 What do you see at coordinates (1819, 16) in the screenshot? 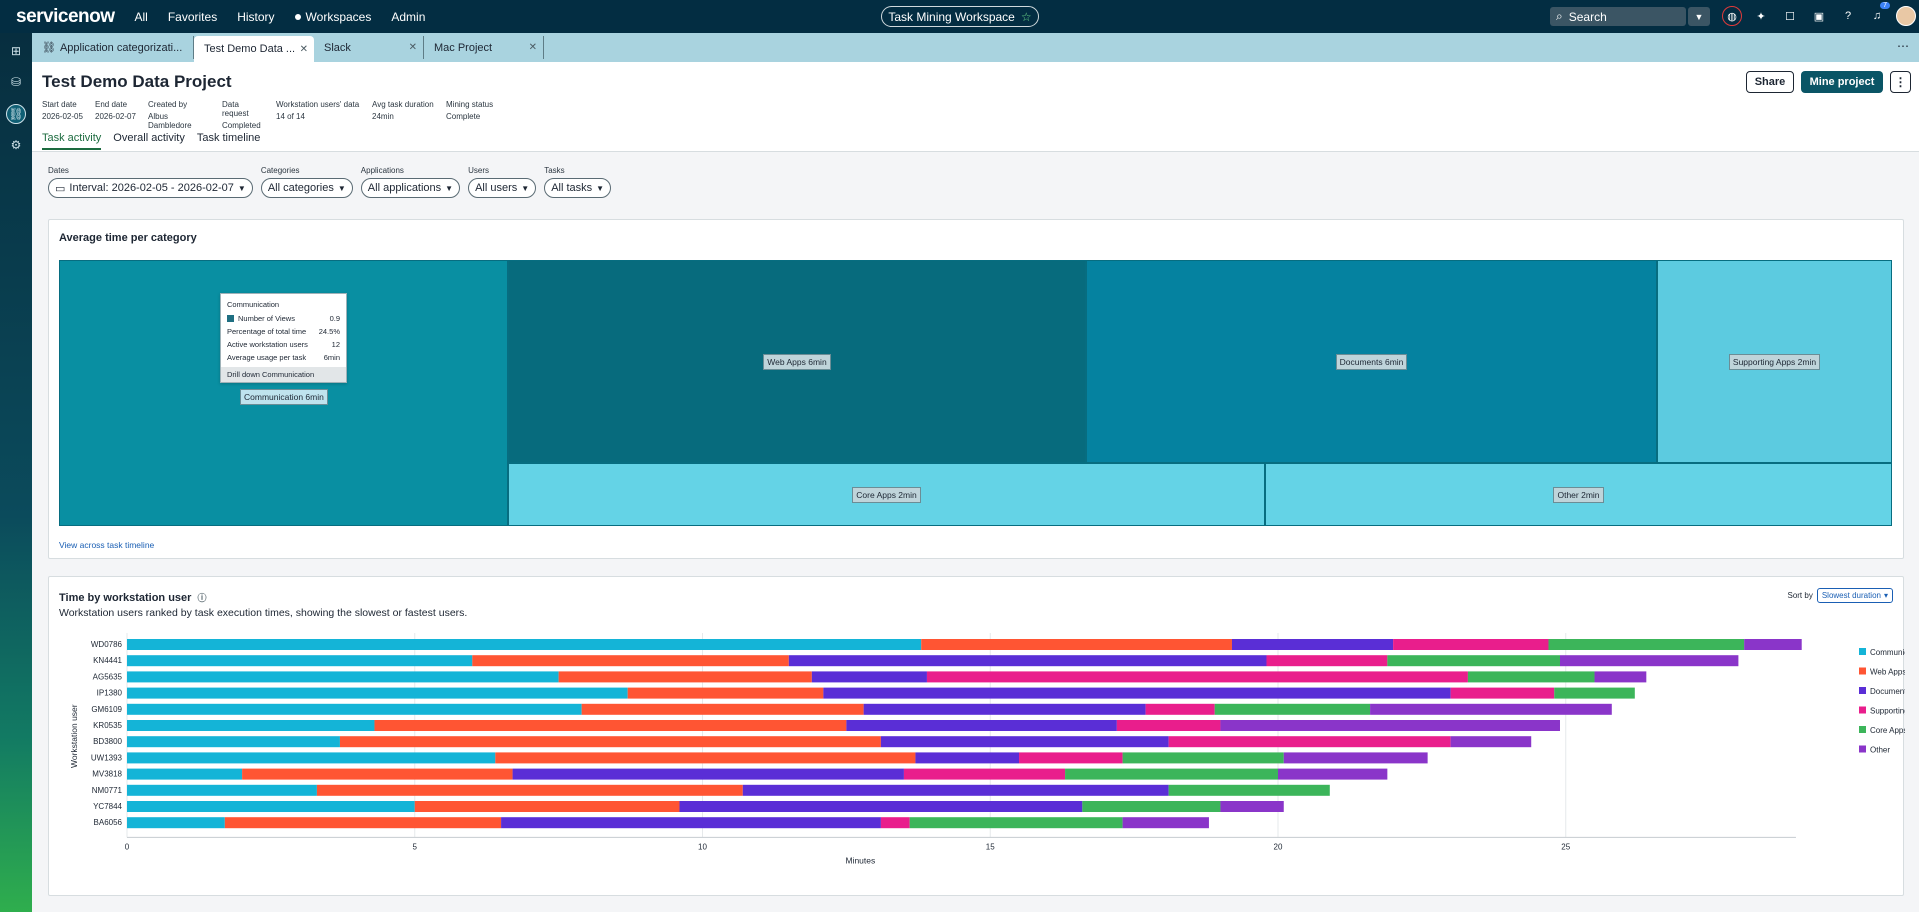
I see `inbox-icon: ▣` at bounding box center [1819, 16].